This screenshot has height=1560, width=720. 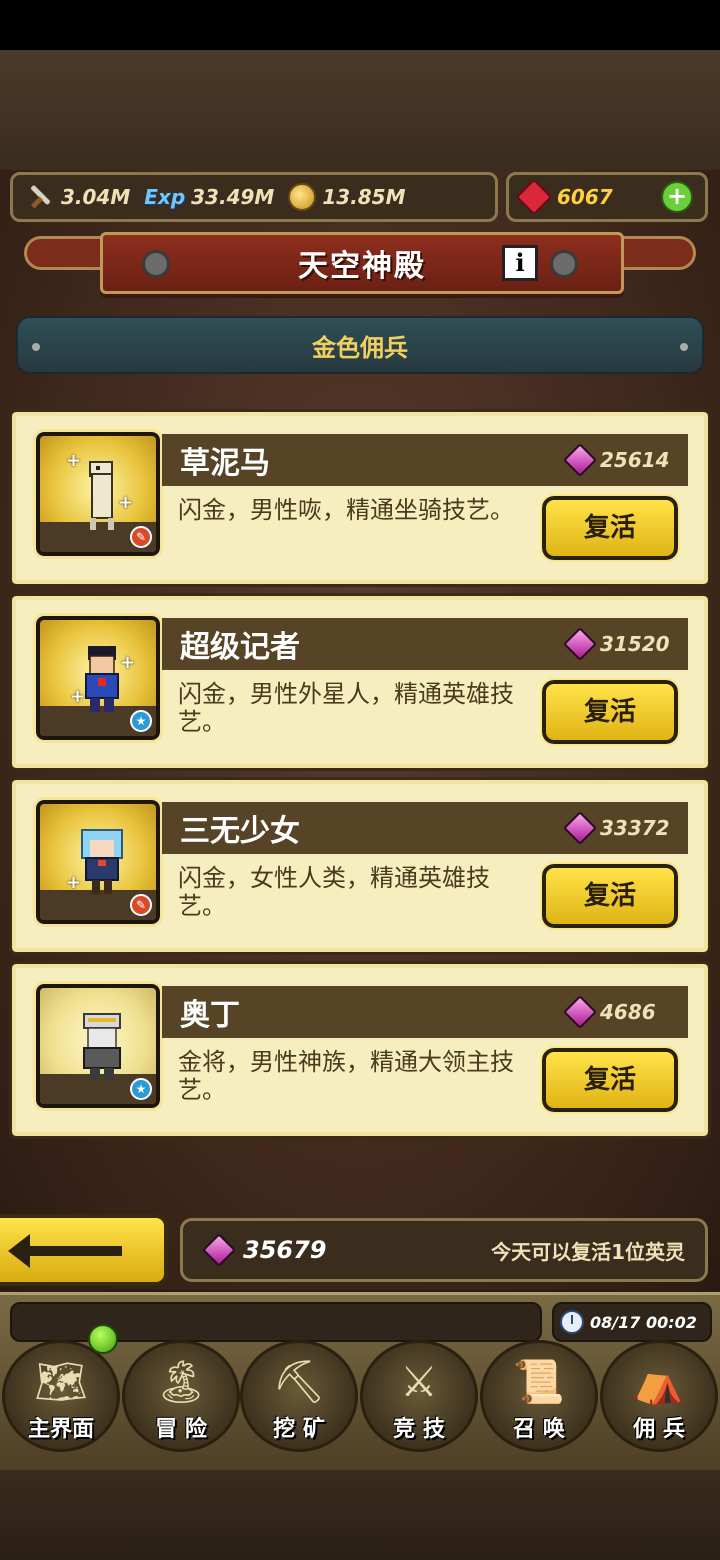 I want to click on nav-summon: 📜 召 唤, so click(x=539, y=1396).